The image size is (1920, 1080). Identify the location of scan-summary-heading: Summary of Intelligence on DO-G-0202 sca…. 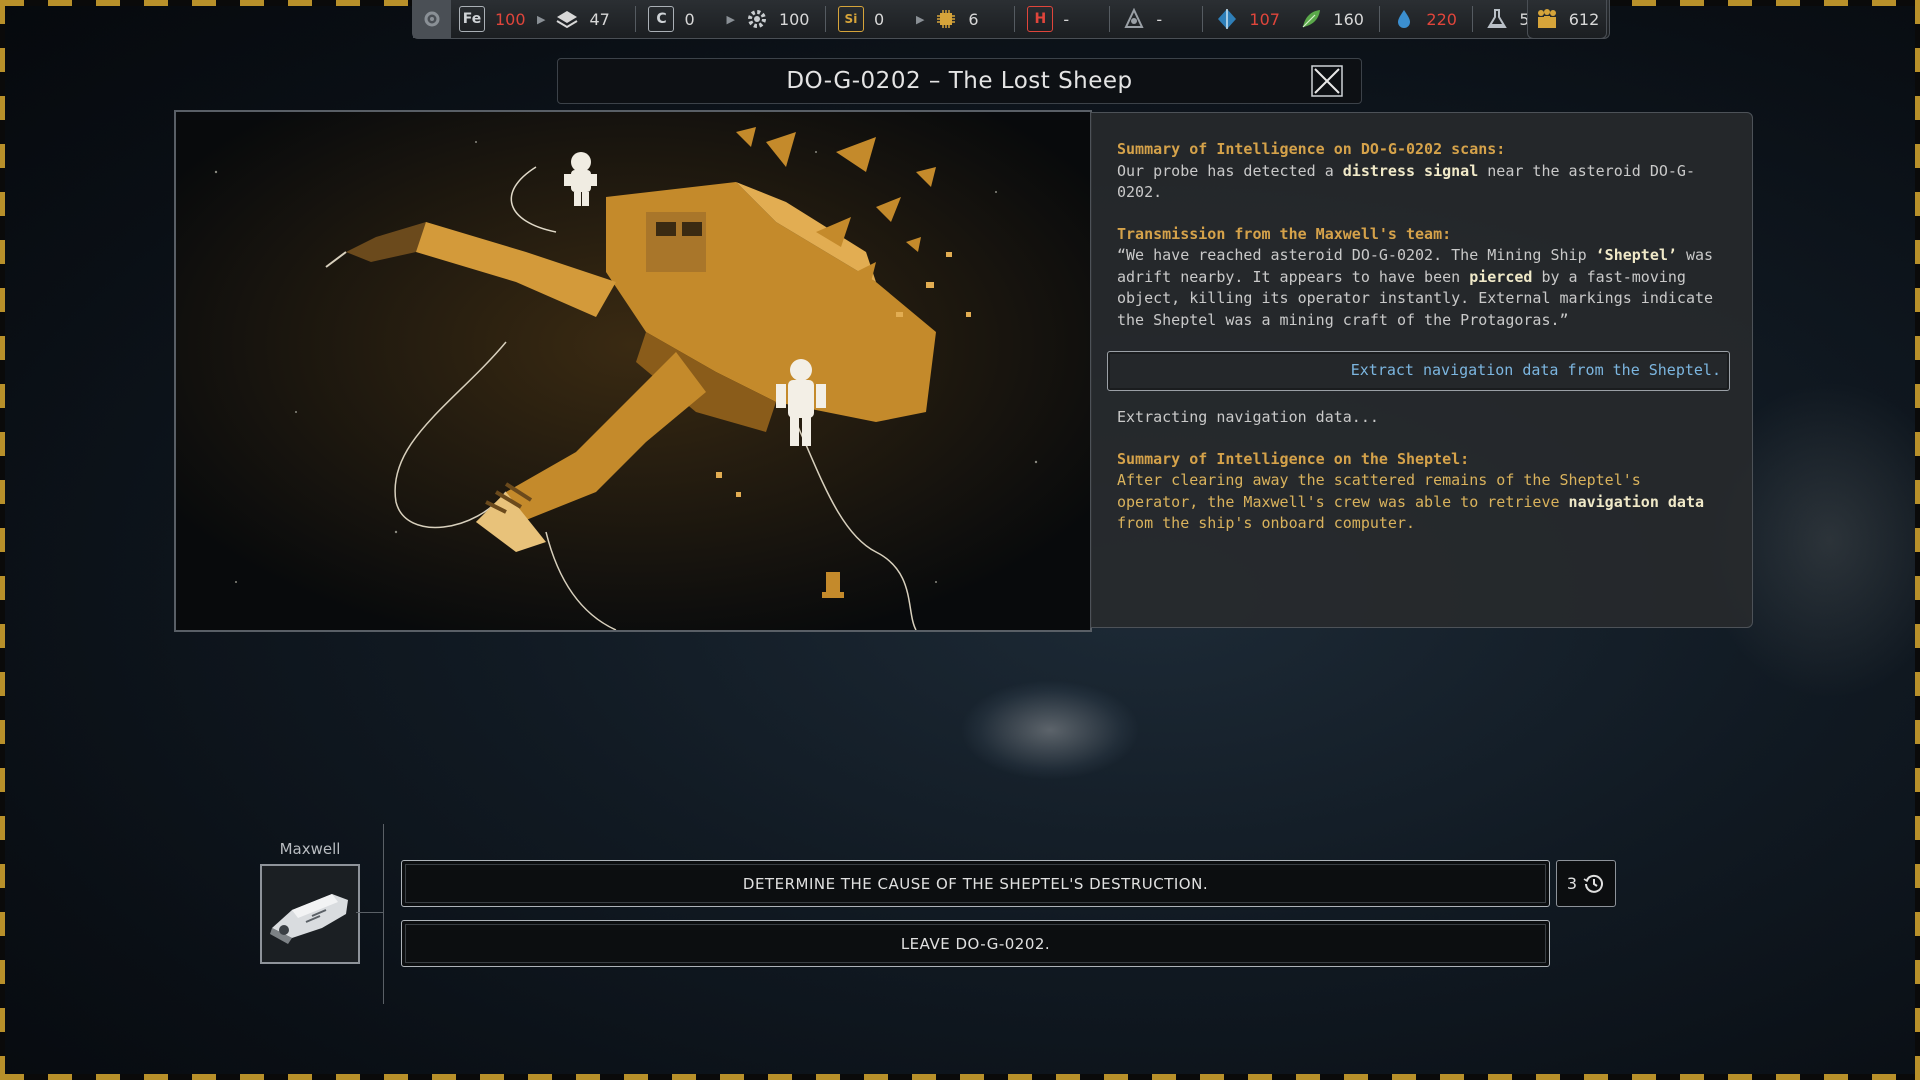
(1311, 149).